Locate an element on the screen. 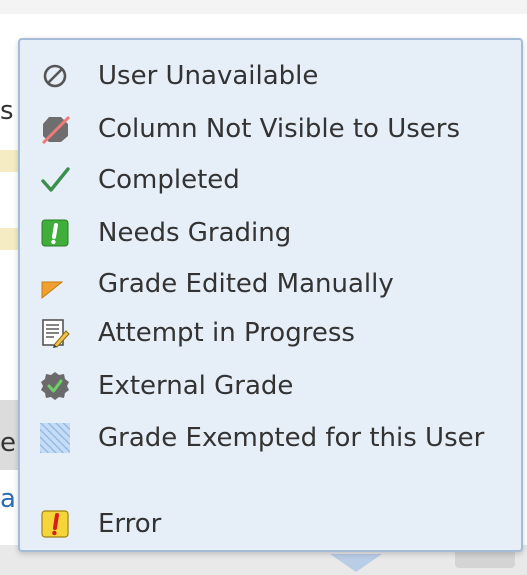 This screenshot has width=527, height=575. background-text-fragment: s is located at coordinates (7, 111).